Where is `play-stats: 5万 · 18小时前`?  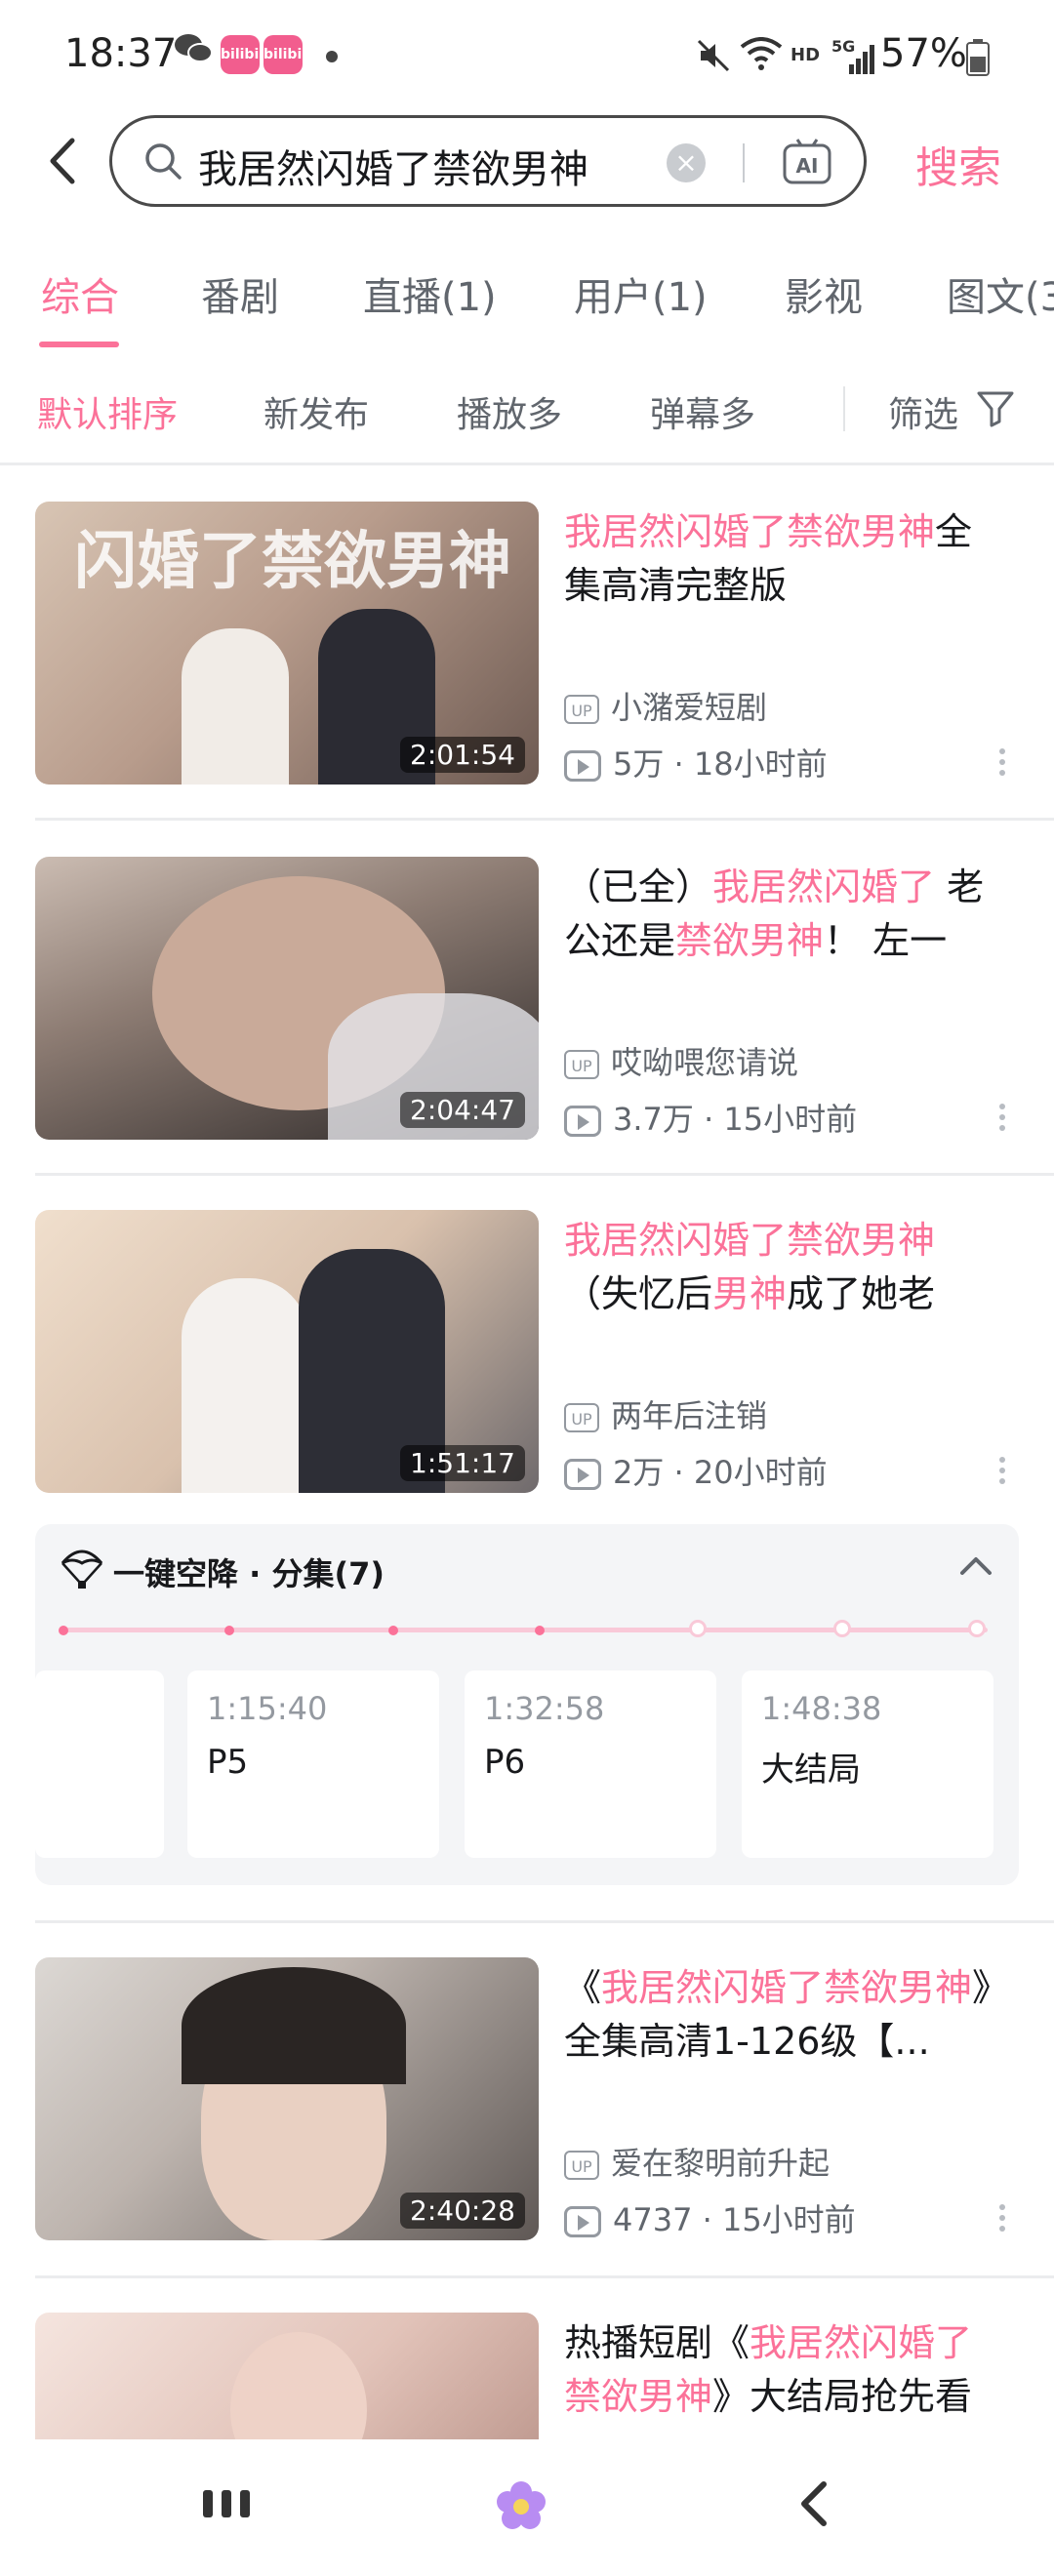 play-stats: 5万 · 18小时前 is located at coordinates (720, 764).